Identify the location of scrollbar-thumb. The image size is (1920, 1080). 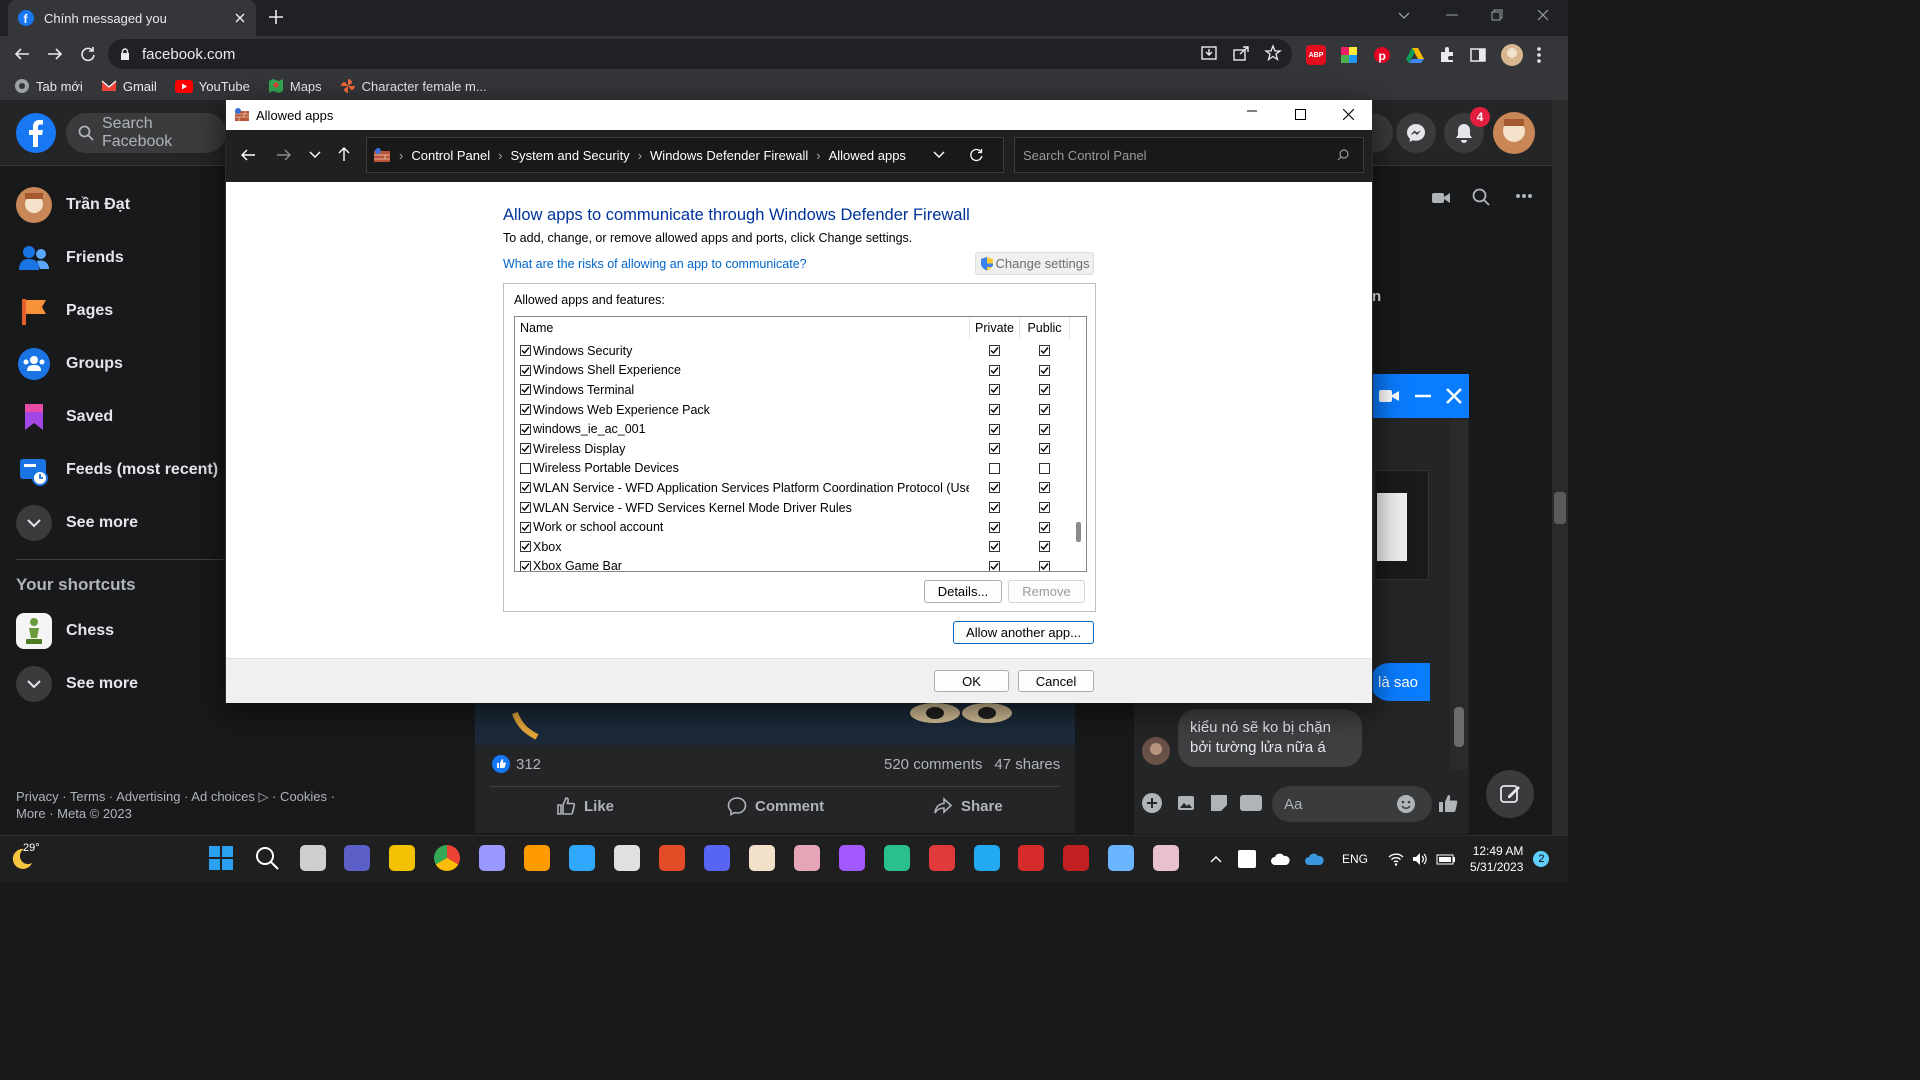
(1078, 532).